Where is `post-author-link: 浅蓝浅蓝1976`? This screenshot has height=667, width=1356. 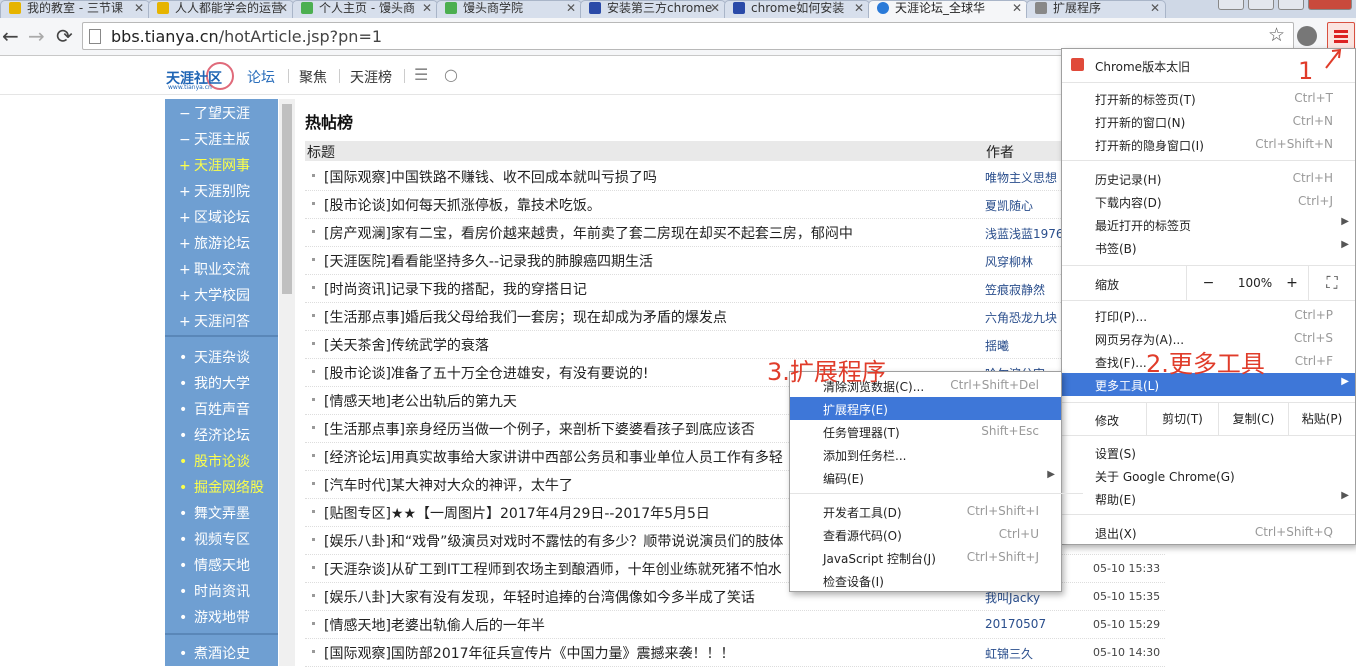
post-author-link: 浅蓝浅蓝1976 is located at coordinates (1024, 233).